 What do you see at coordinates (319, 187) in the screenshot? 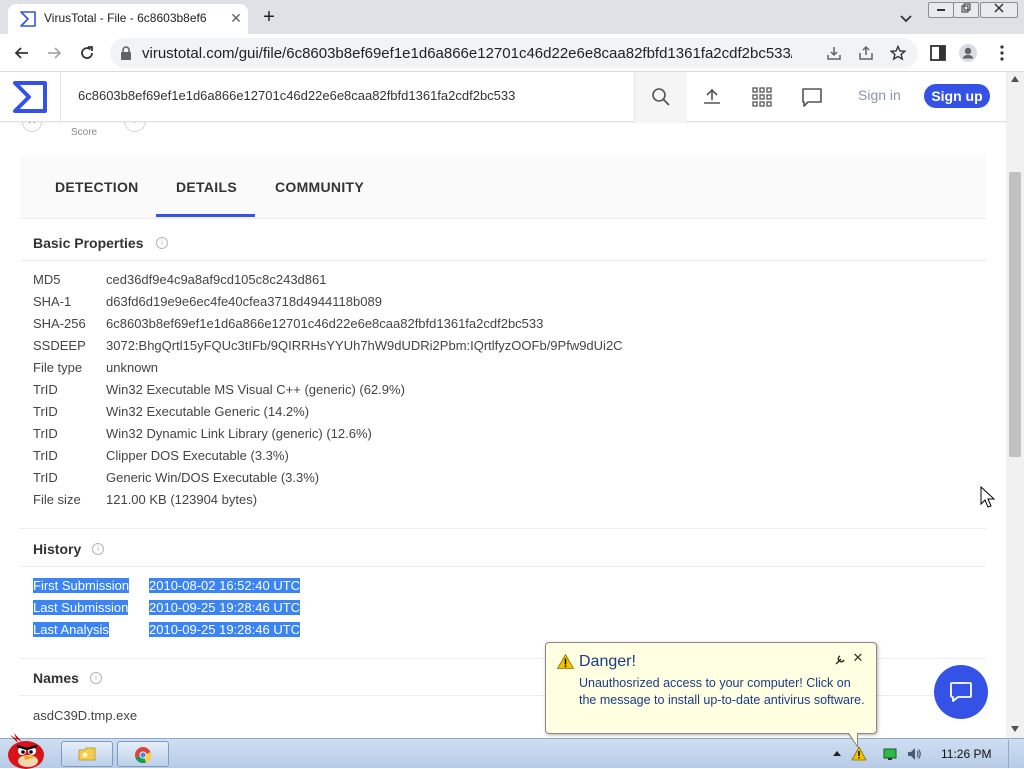
I see `tab-community: COMMUNITY` at bounding box center [319, 187].